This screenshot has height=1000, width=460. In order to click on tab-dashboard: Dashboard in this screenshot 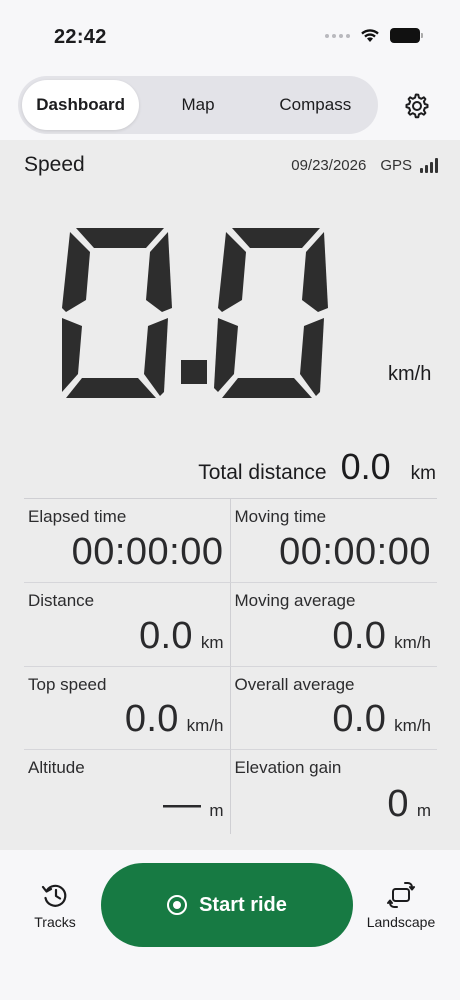, I will do `click(81, 105)`.